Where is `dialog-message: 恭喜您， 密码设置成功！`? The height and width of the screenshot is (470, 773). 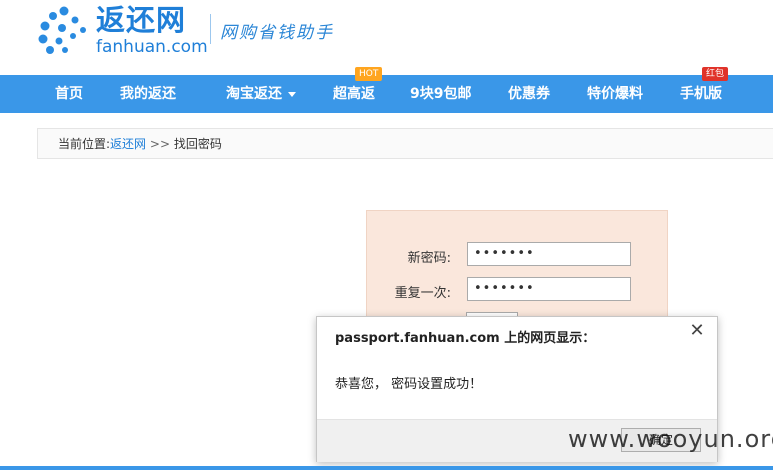
dialog-message: 恭喜您， 密码设置成功！ is located at coordinates (409, 384).